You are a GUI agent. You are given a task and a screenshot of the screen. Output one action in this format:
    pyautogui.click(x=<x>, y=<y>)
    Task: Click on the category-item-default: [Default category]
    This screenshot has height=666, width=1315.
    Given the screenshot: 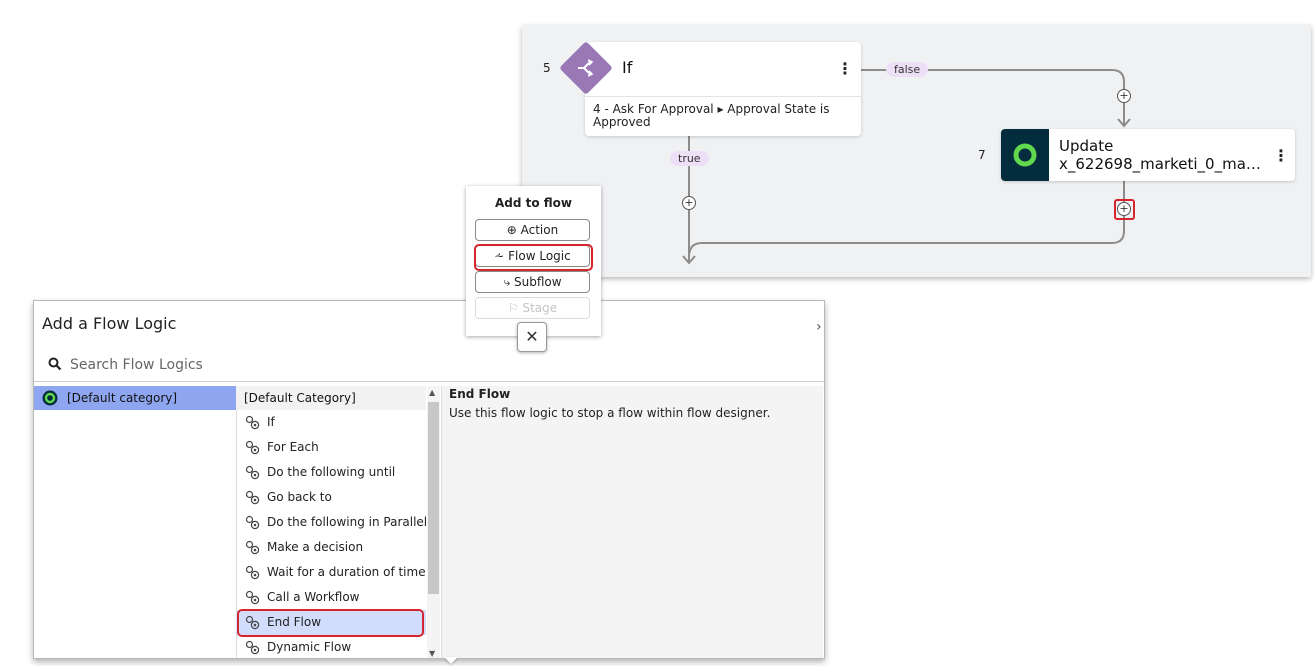 What is the action you would take?
    pyautogui.click(x=135, y=398)
    